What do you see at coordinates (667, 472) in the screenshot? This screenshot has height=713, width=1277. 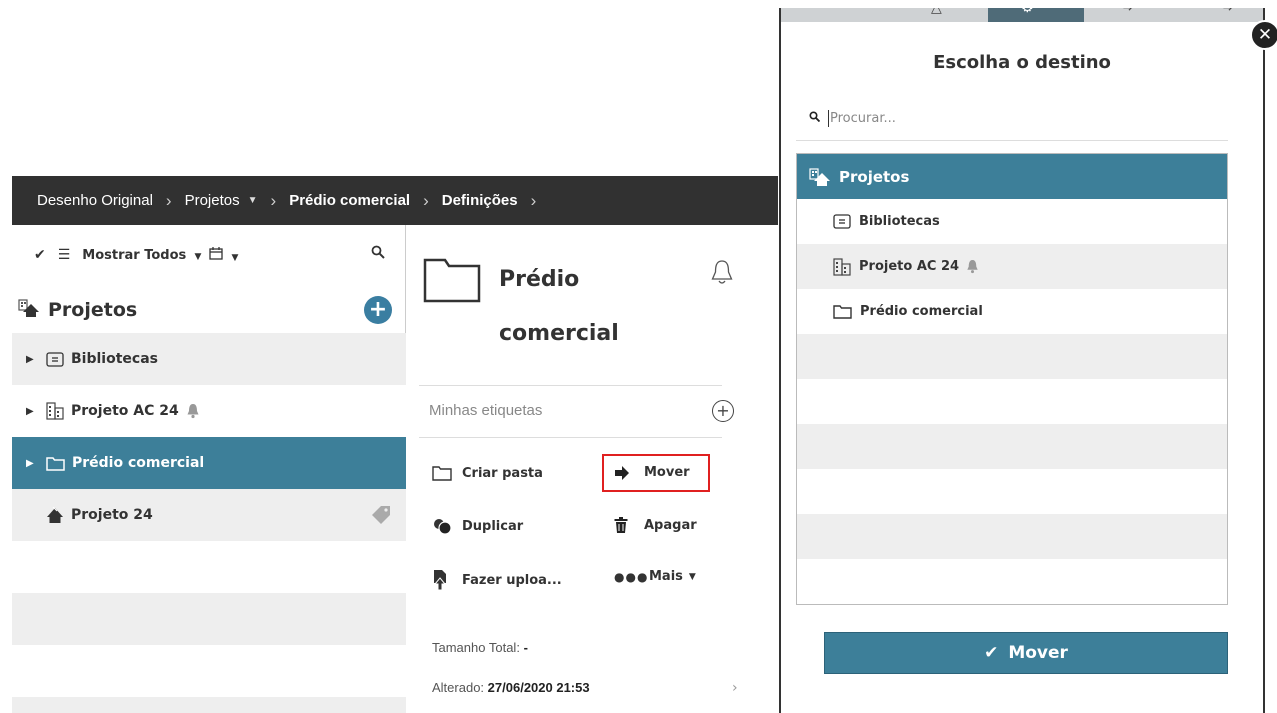 I see `move-label: Mover` at bounding box center [667, 472].